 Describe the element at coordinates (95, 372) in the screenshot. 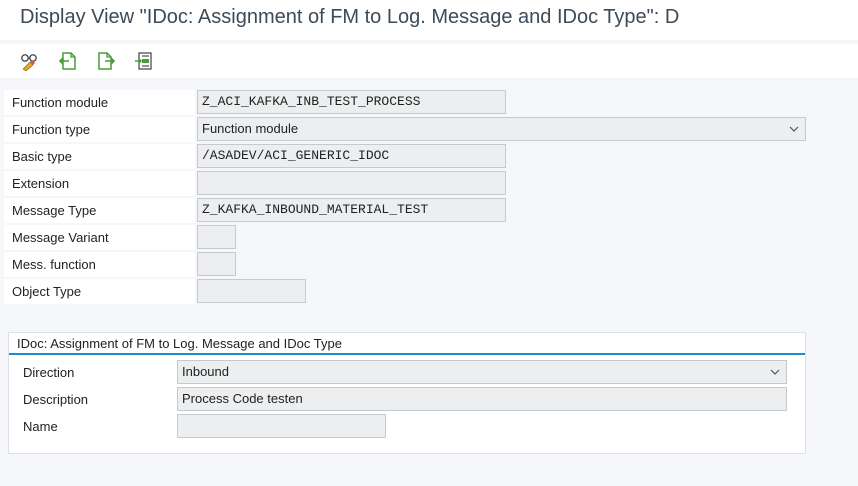

I see `direction-label: Direction` at that location.